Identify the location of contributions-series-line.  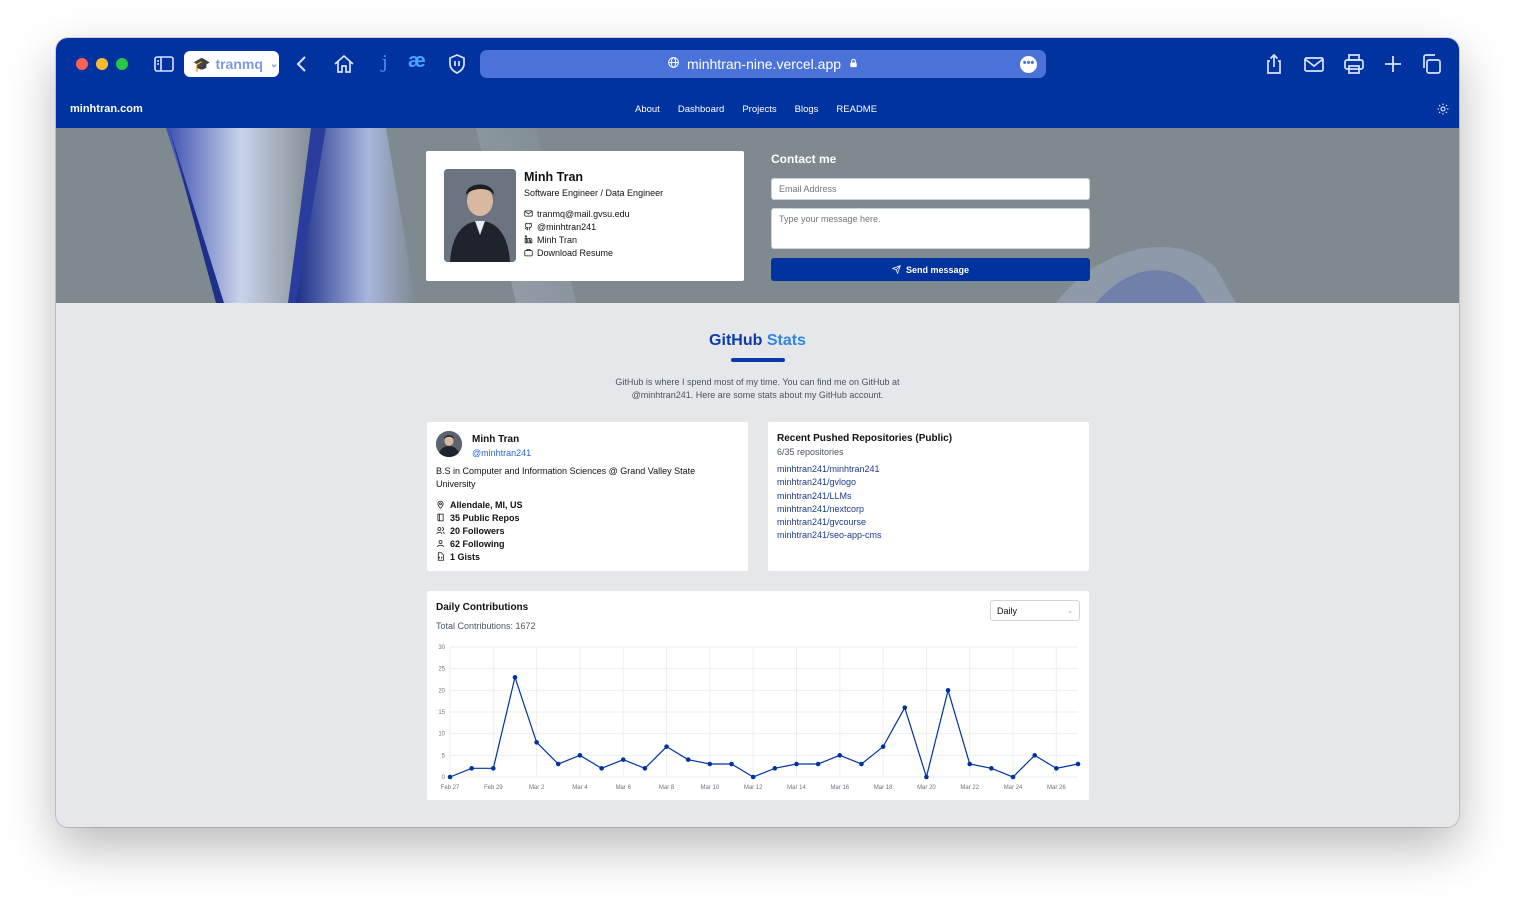
(764, 727).